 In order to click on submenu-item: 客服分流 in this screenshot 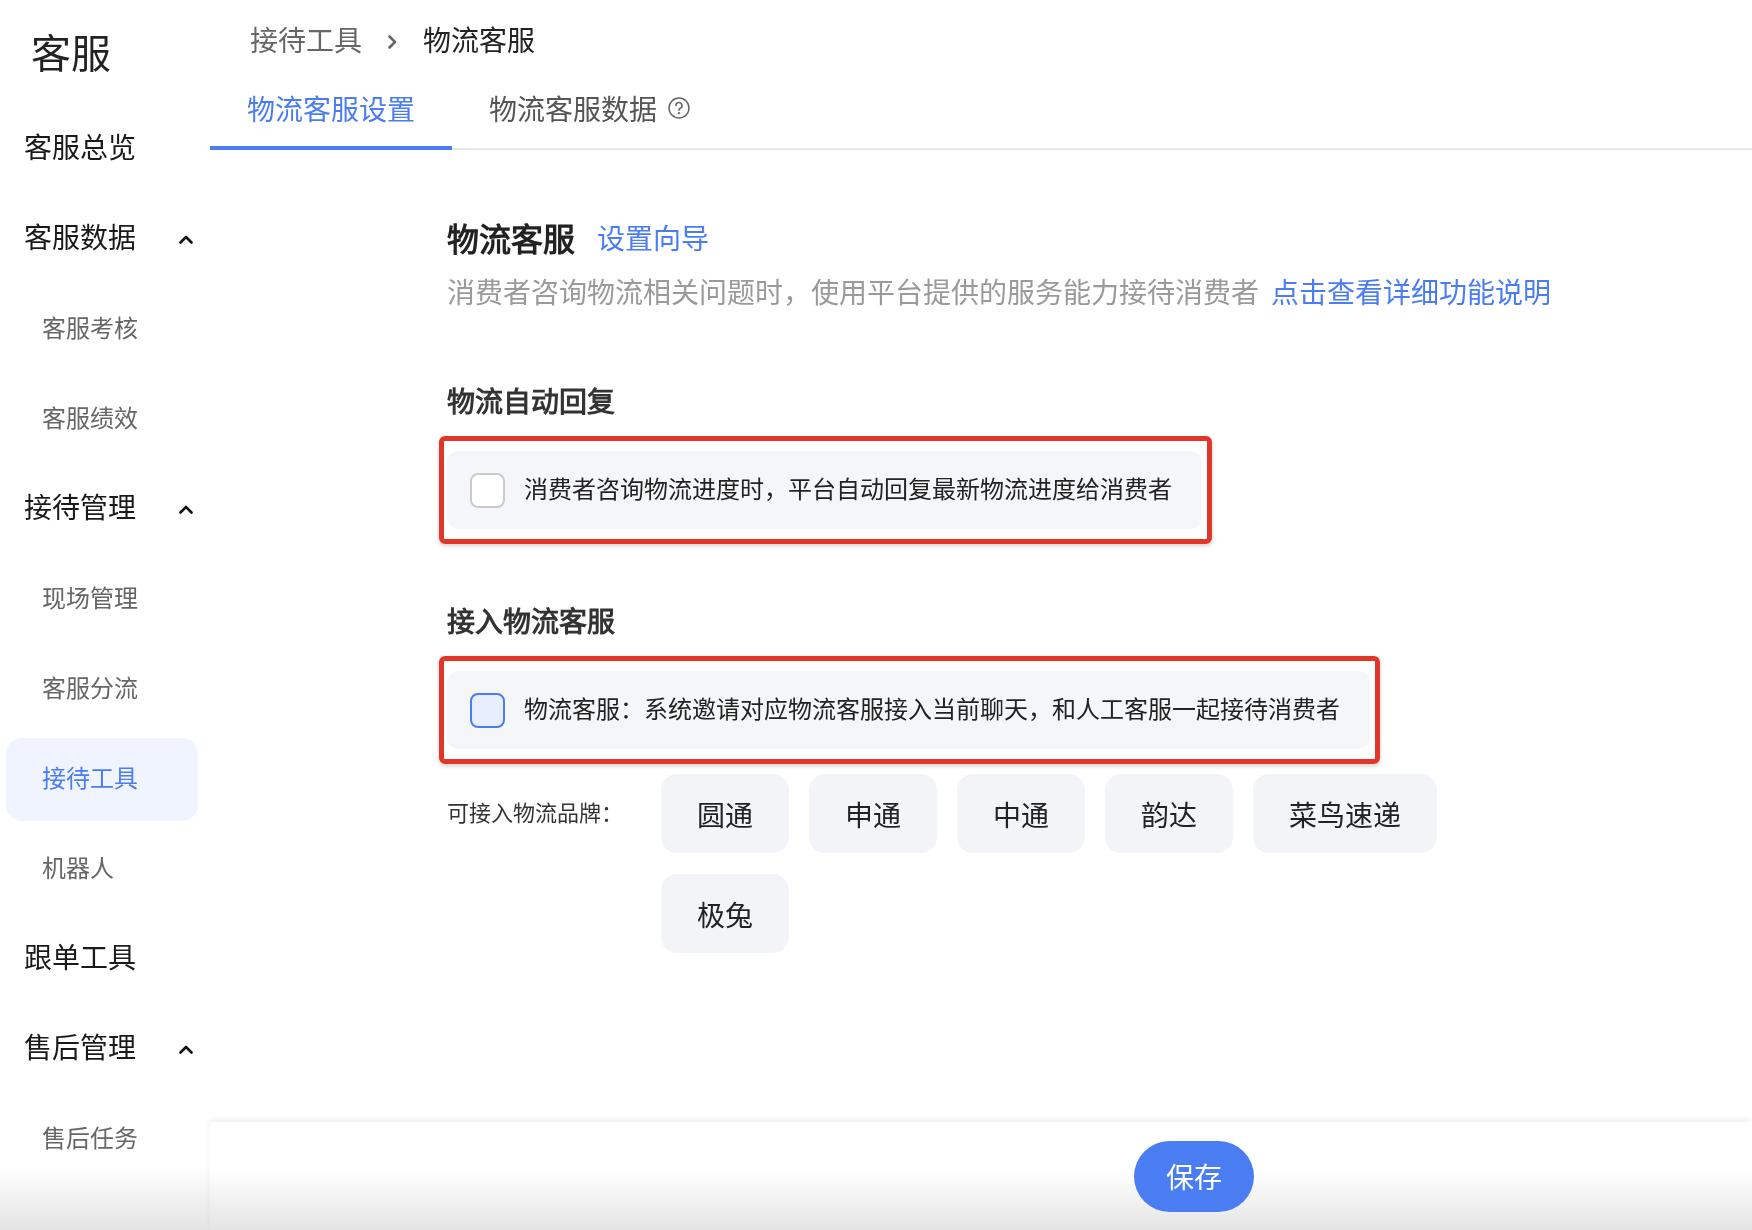, I will do `click(90, 689)`.